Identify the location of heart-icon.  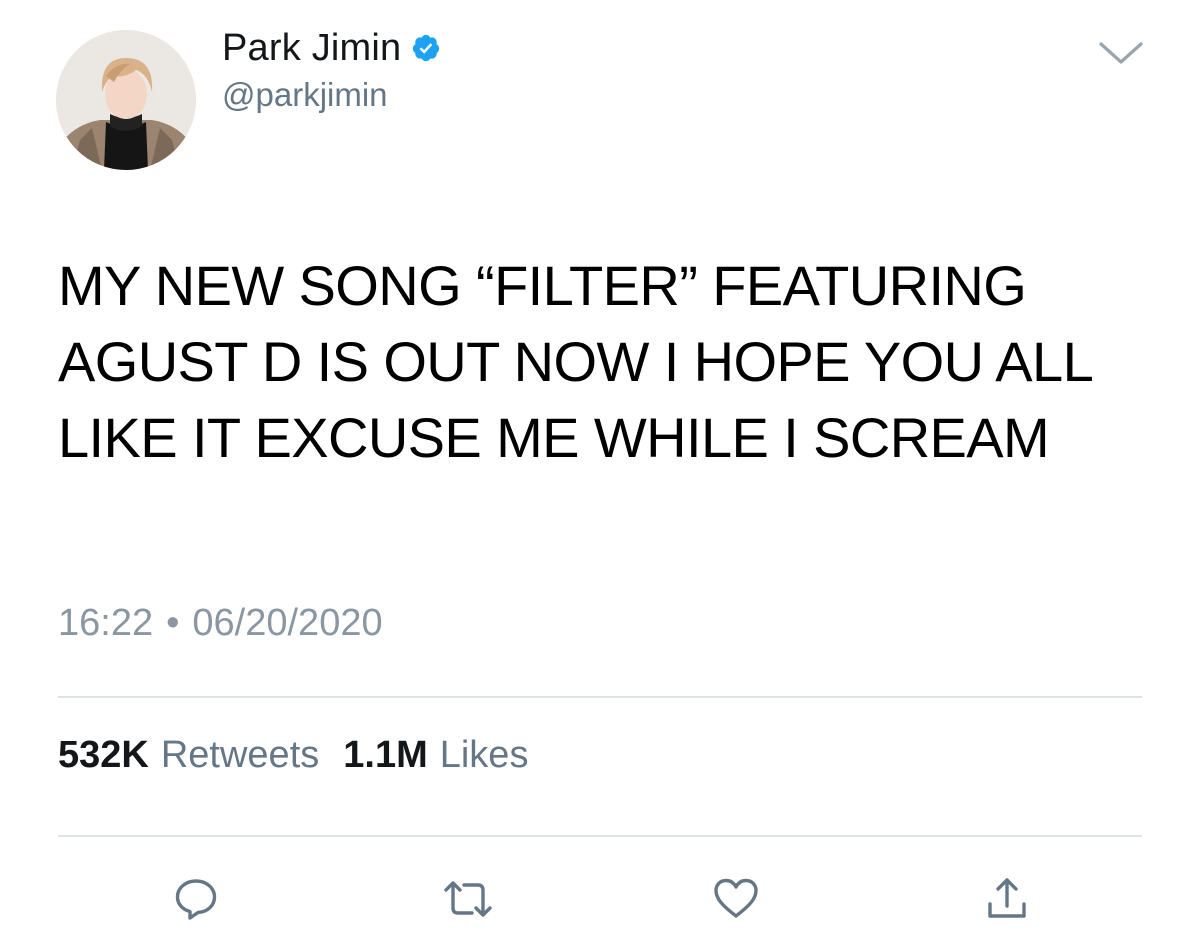
(735, 899).